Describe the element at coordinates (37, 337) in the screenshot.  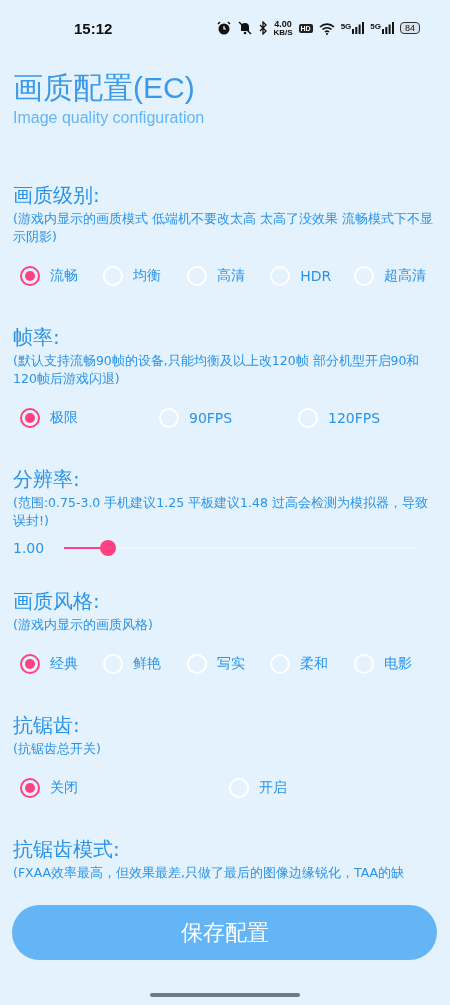
I see `section-heading: 帧率:` at that location.